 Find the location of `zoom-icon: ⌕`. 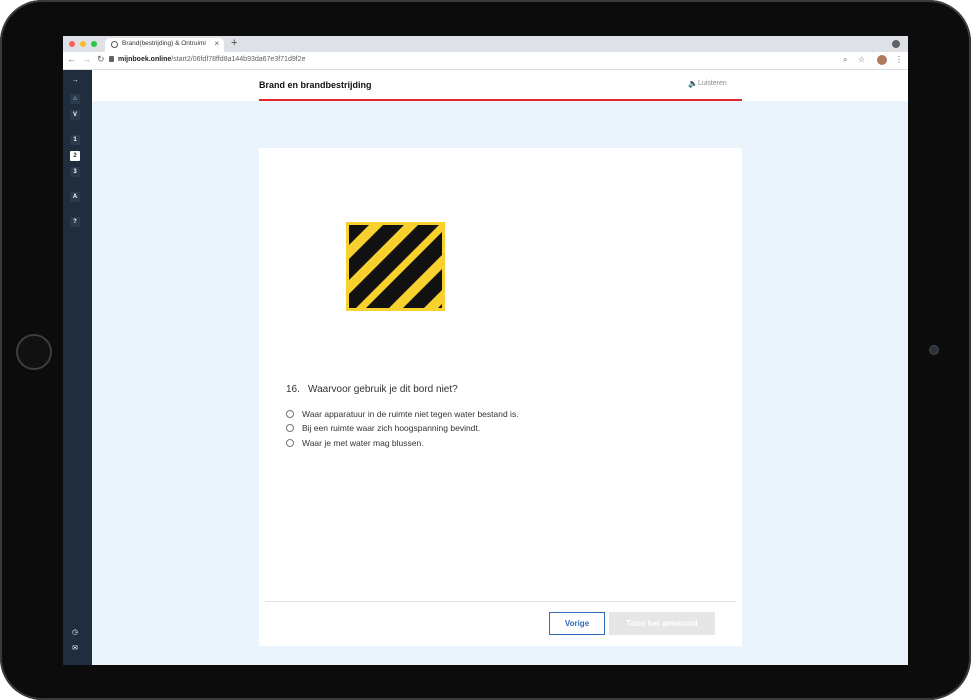

zoom-icon: ⌕ is located at coordinates (845, 60).